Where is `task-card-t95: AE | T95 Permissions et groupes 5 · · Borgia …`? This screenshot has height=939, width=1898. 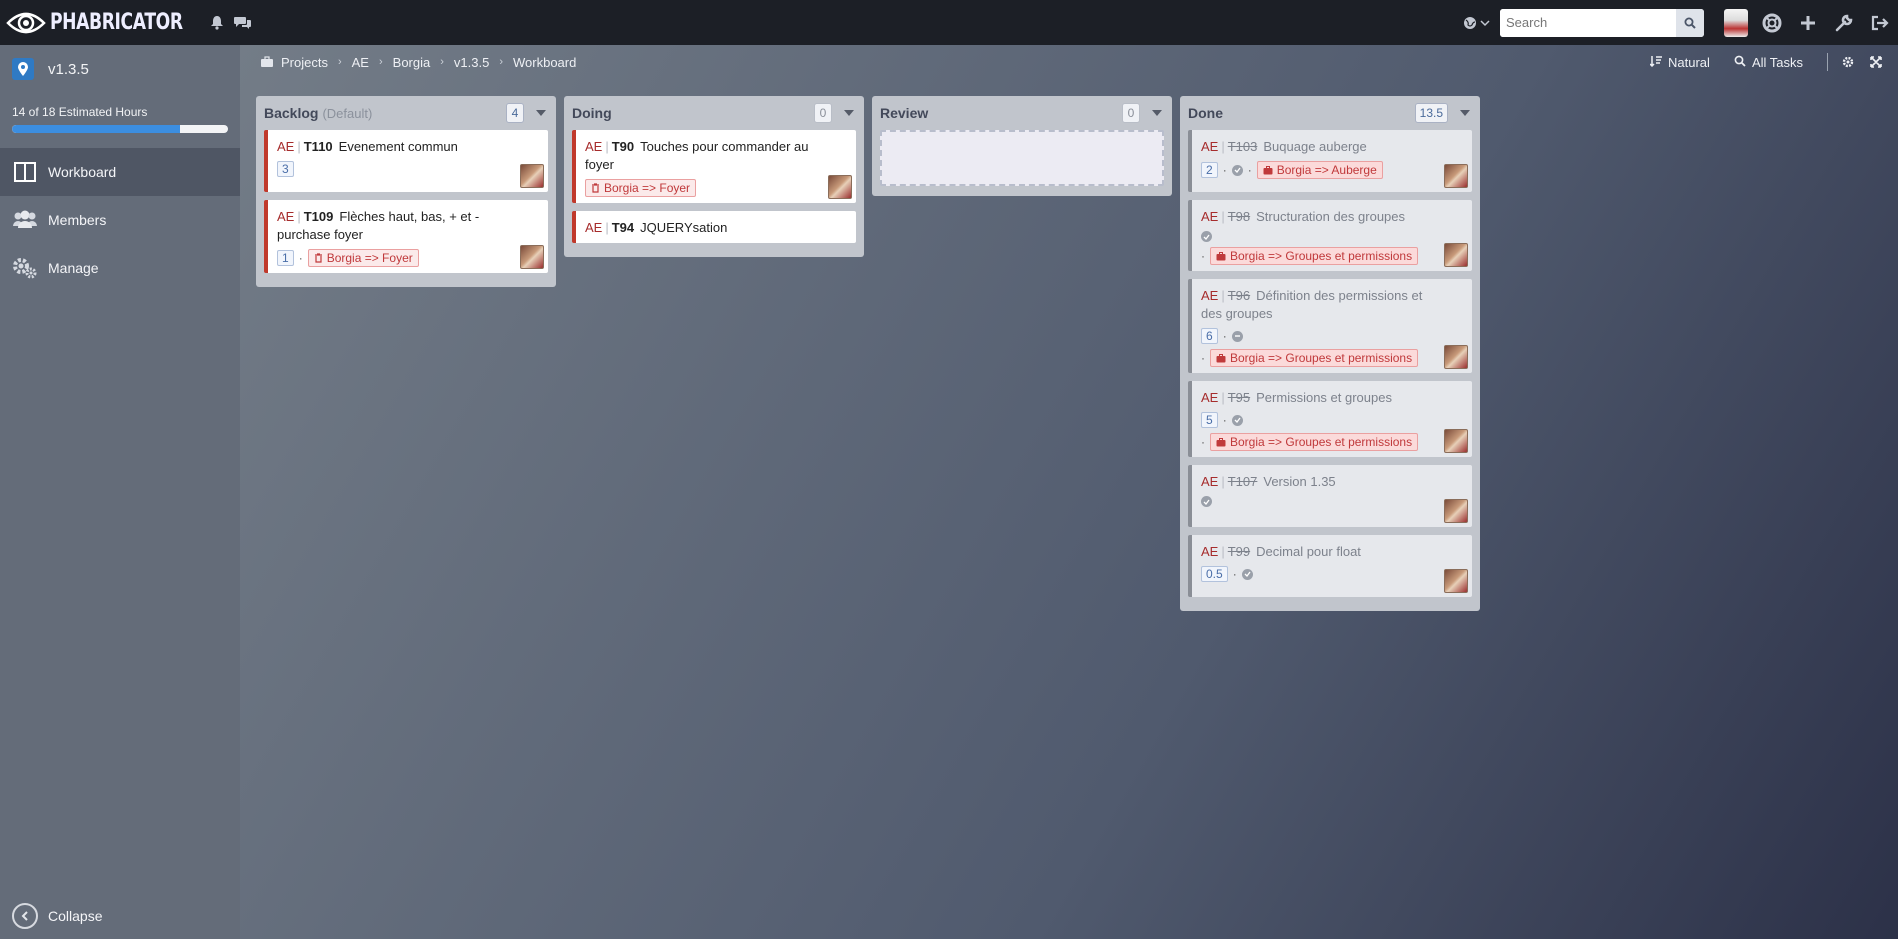
task-card-t95: AE | T95 Permissions et groupes 5 · · Borgia … is located at coordinates (1330, 419).